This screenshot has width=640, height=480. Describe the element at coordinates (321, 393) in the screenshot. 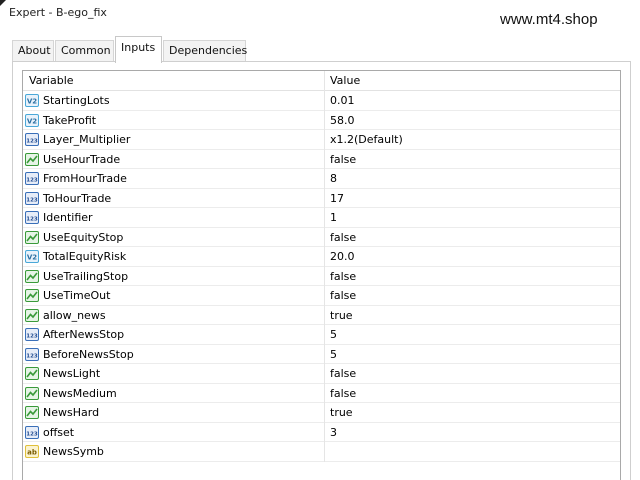

I see `table-row: NewsMedium false` at that location.